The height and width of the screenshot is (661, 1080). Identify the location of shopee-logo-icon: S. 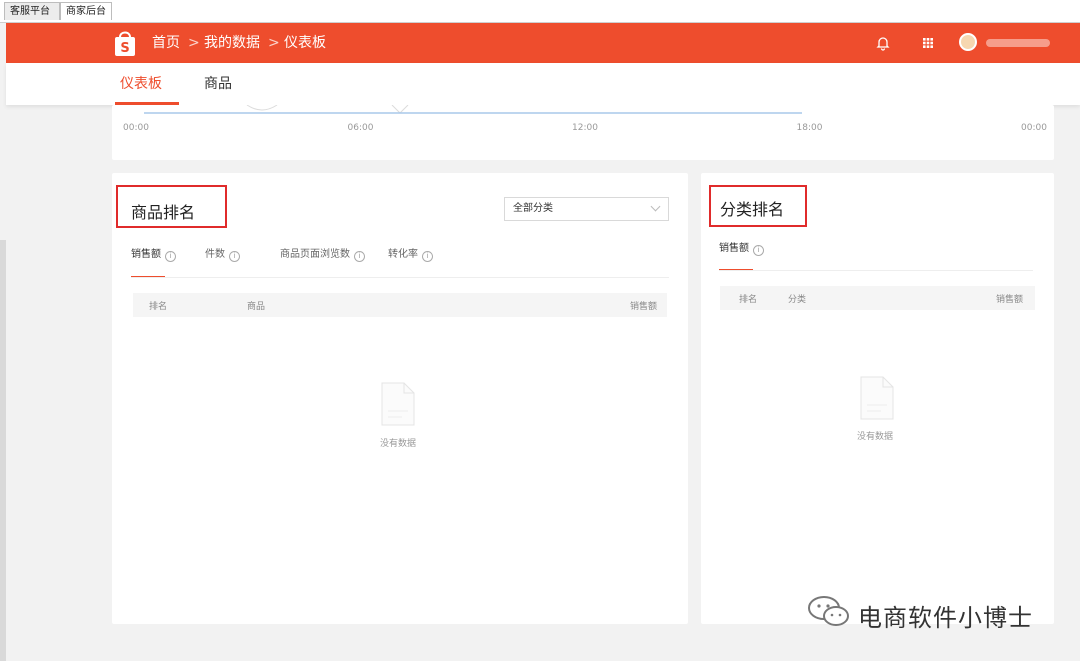
(125, 43).